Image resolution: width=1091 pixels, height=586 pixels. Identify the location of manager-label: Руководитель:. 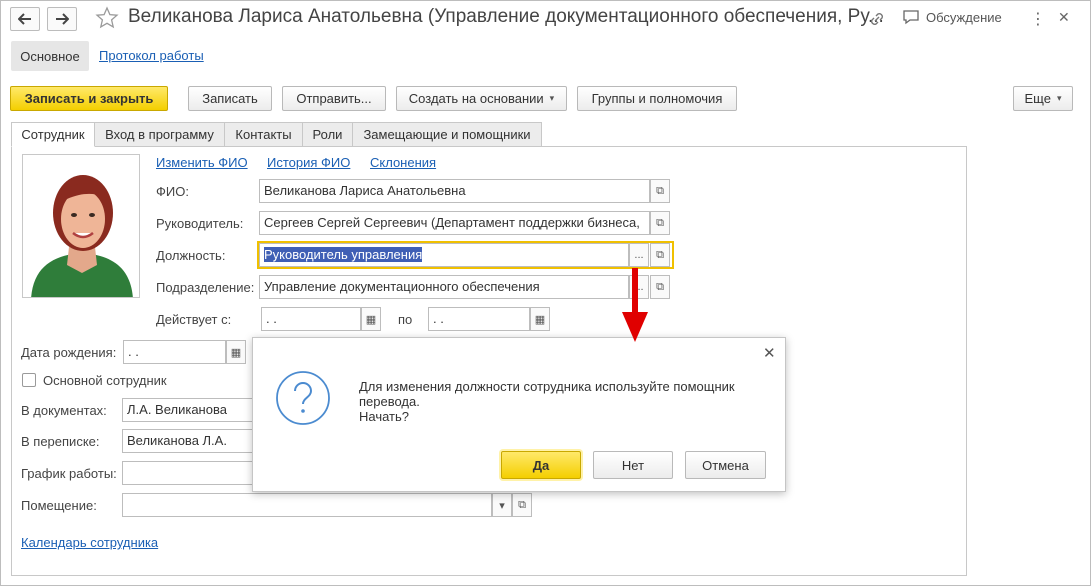
(200, 223).